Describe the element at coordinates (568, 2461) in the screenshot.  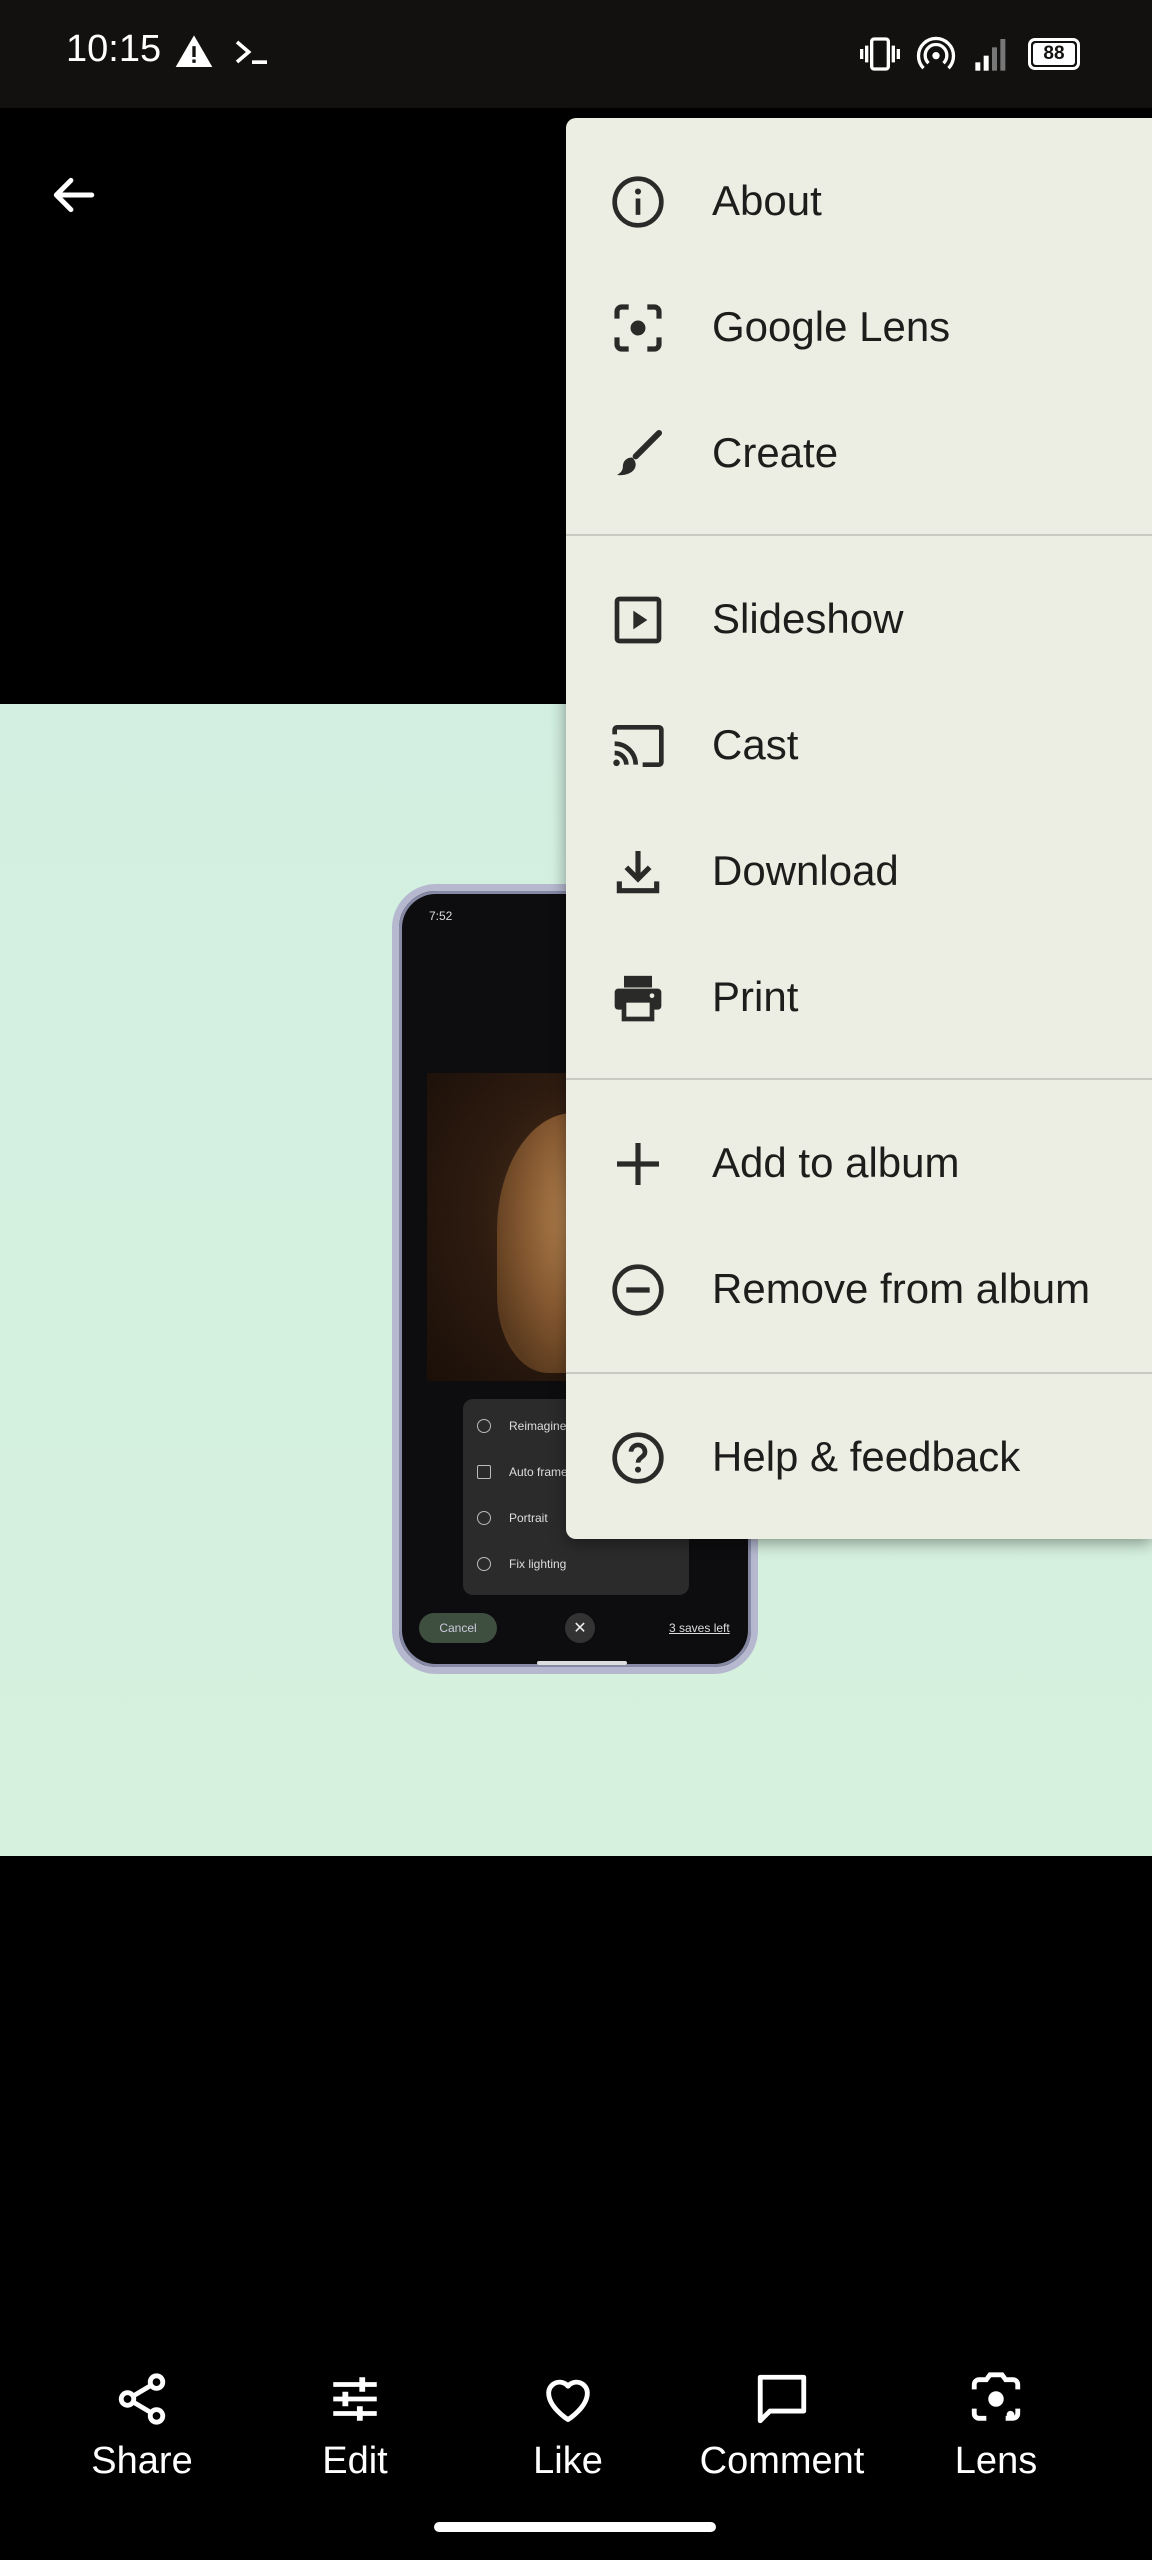
I see `like-label: Like` at that location.